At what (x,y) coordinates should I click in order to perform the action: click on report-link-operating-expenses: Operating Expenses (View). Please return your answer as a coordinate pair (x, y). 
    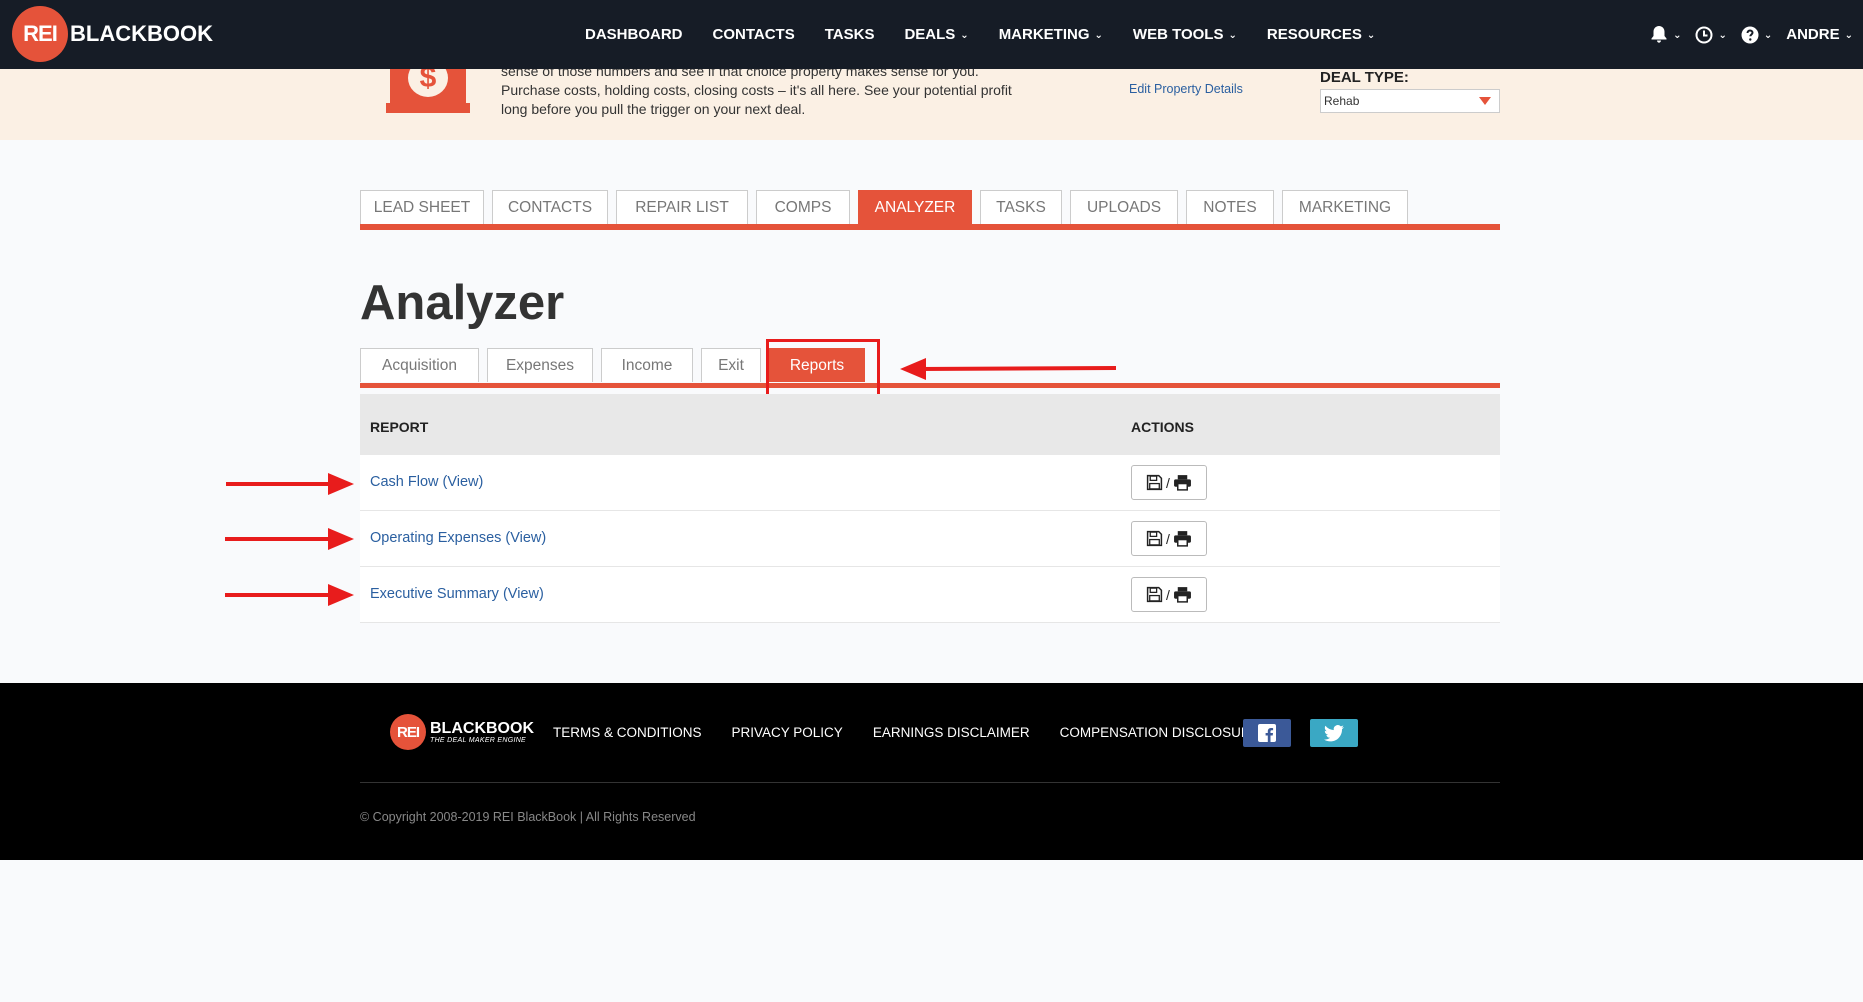
    Looking at the image, I should click on (458, 538).